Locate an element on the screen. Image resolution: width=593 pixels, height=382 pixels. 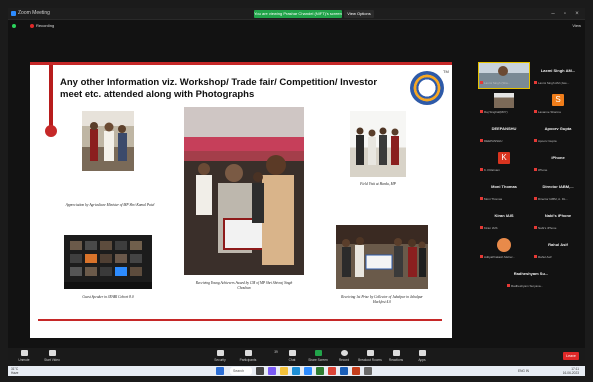
camera-off-icon is located at coordinates (52, 353).